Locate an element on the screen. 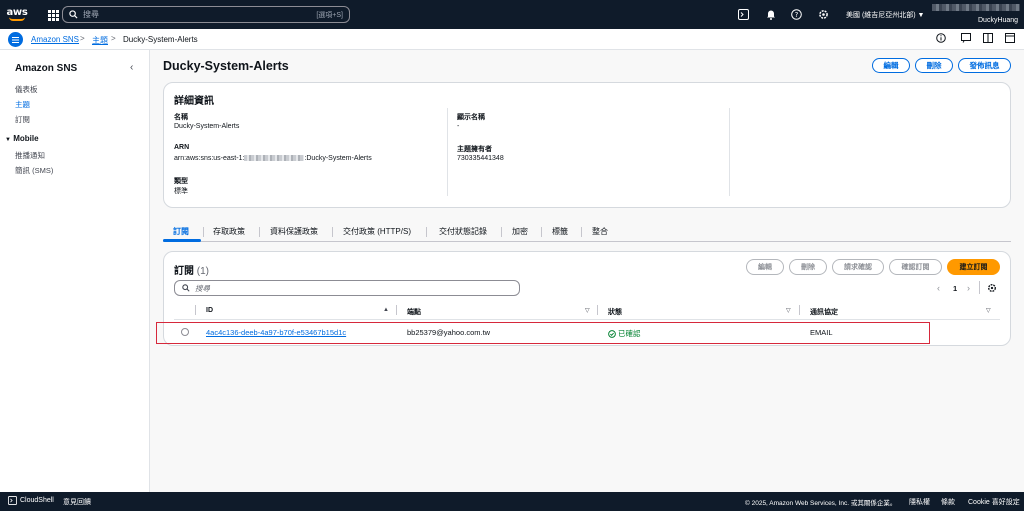 The height and width of the screenshot is (511, 1024). sidenav-item-topics: 主題 is located at coordinates (22, 104).